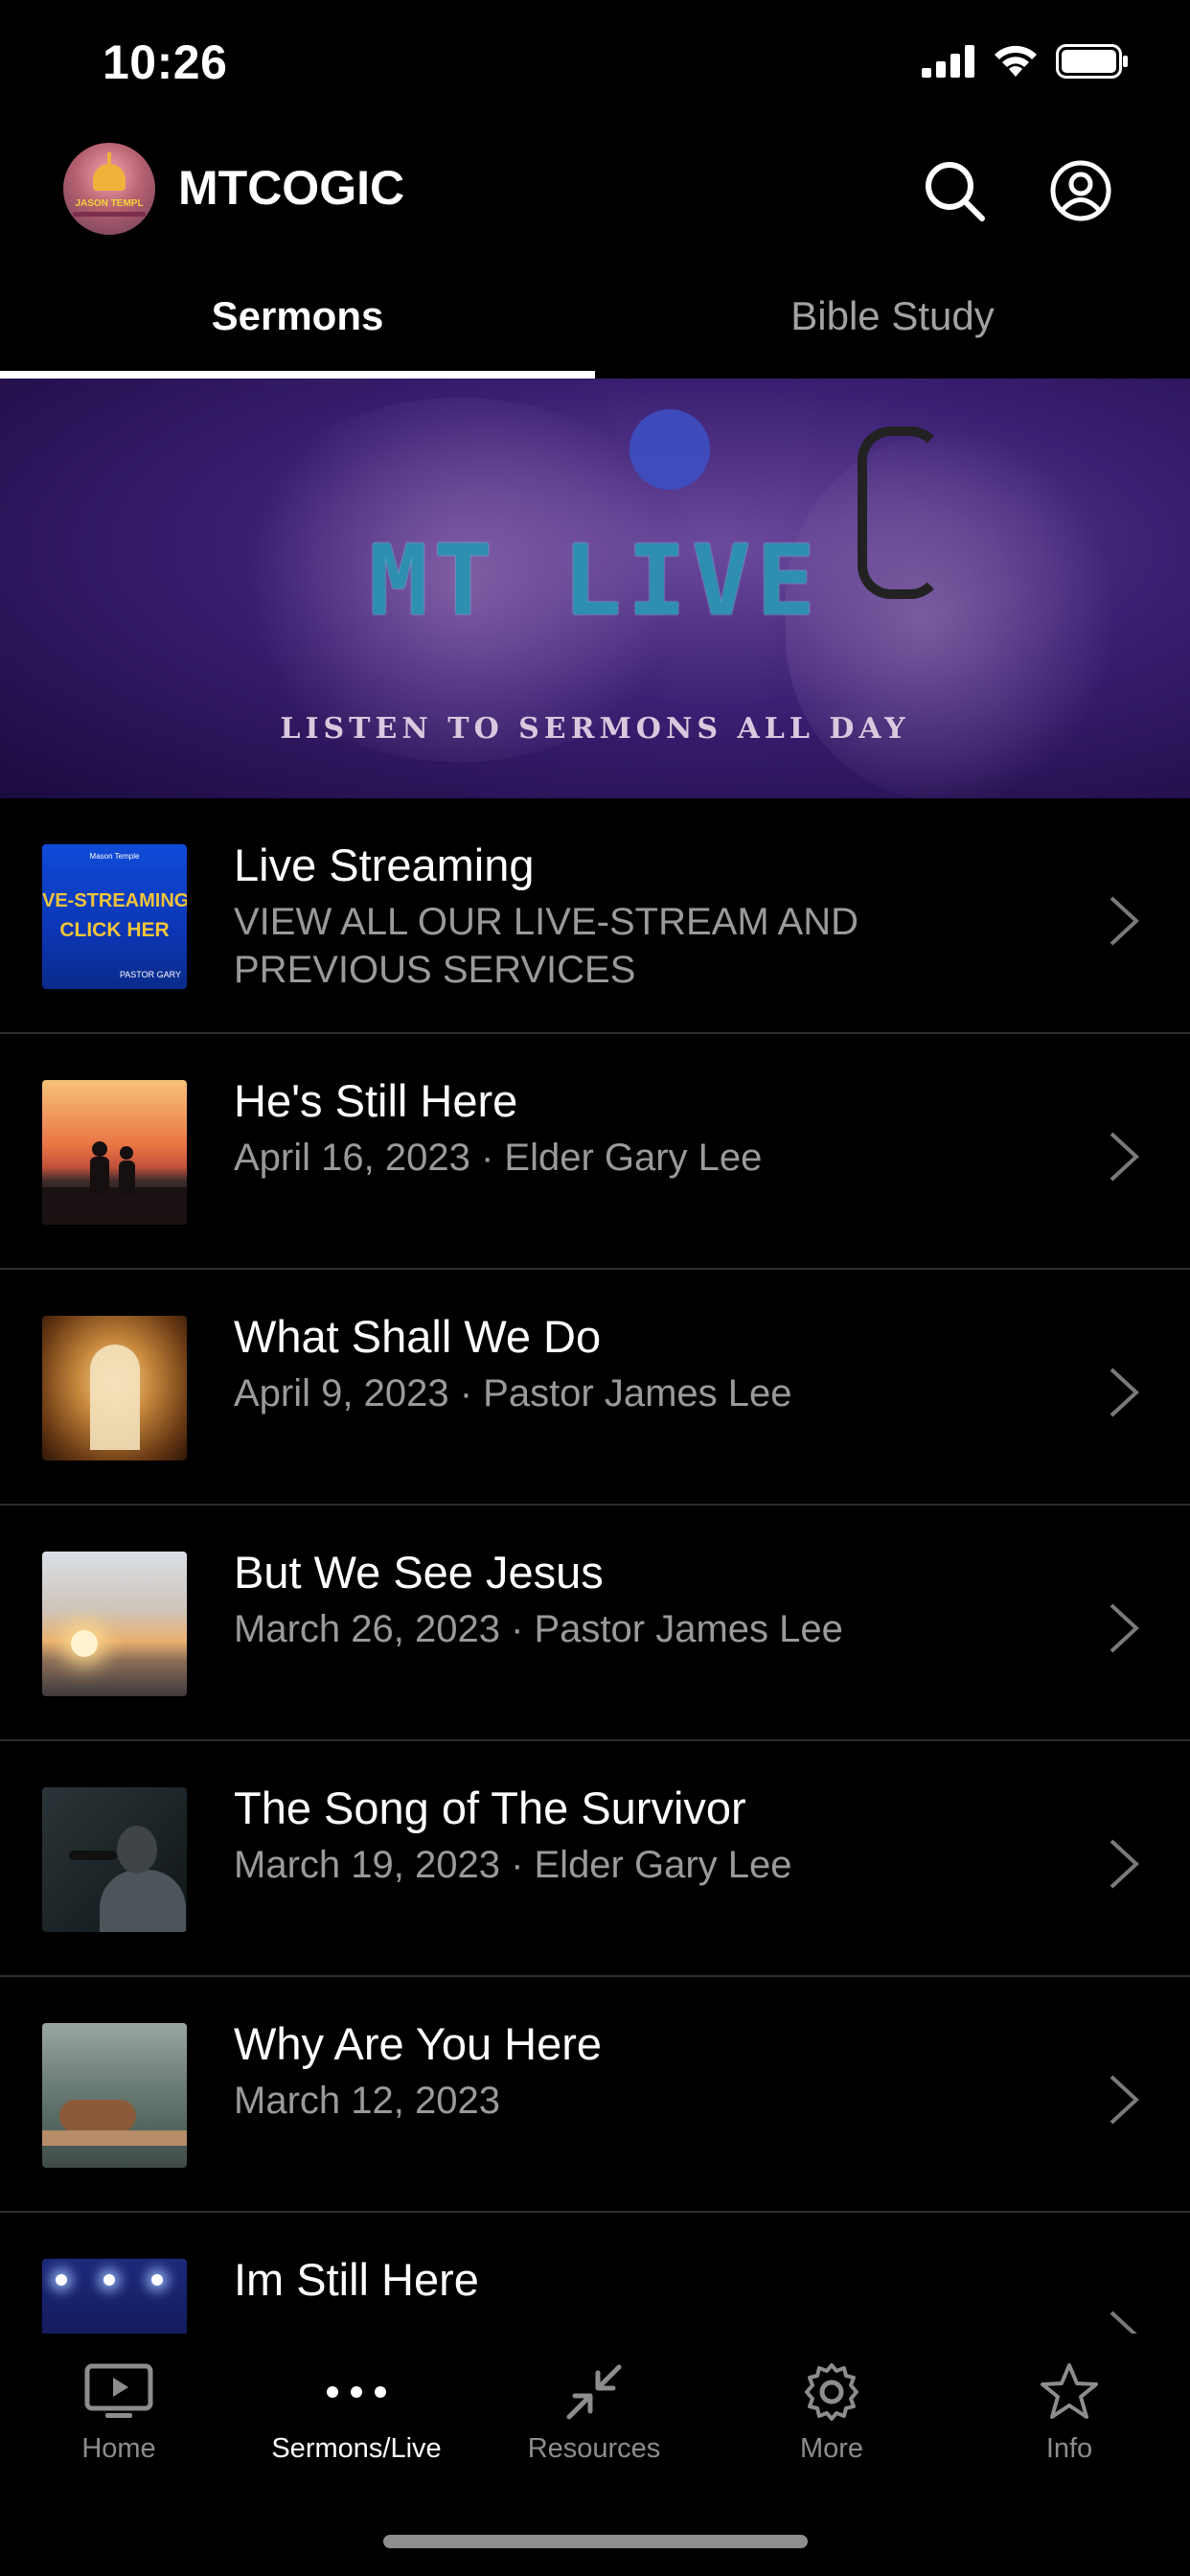  Describe the element at coordinates (297, 375) in the screenshot. I see `active-tab-indicator` at that location.